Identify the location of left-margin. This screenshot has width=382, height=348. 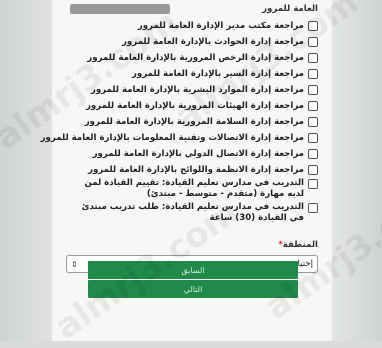
(26, 170).